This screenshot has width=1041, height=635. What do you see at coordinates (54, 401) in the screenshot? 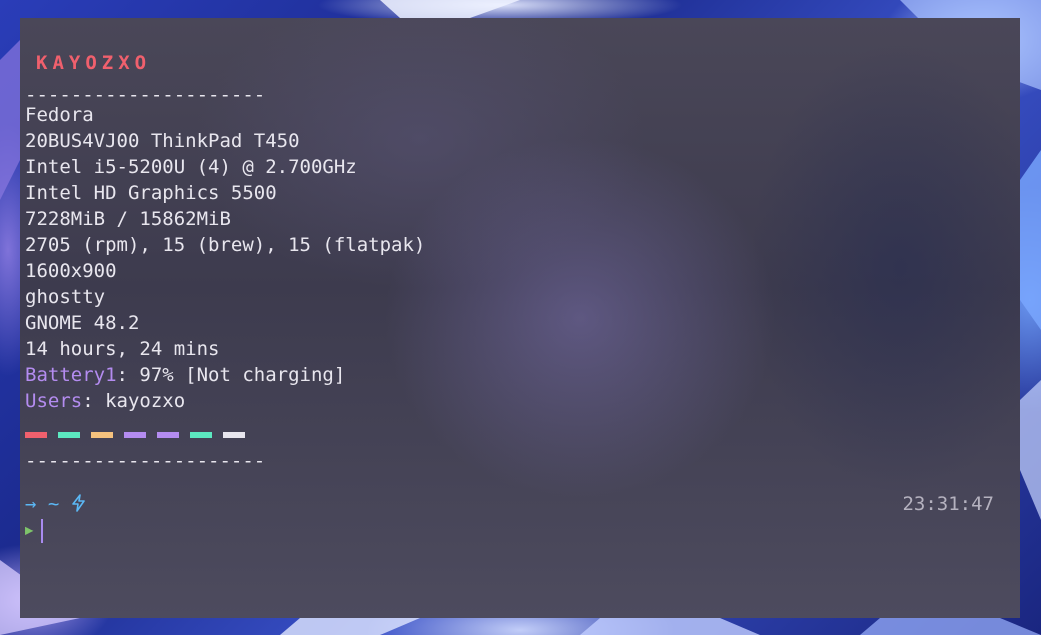
I see `users-key: Users` at bounding box center [54, 401].